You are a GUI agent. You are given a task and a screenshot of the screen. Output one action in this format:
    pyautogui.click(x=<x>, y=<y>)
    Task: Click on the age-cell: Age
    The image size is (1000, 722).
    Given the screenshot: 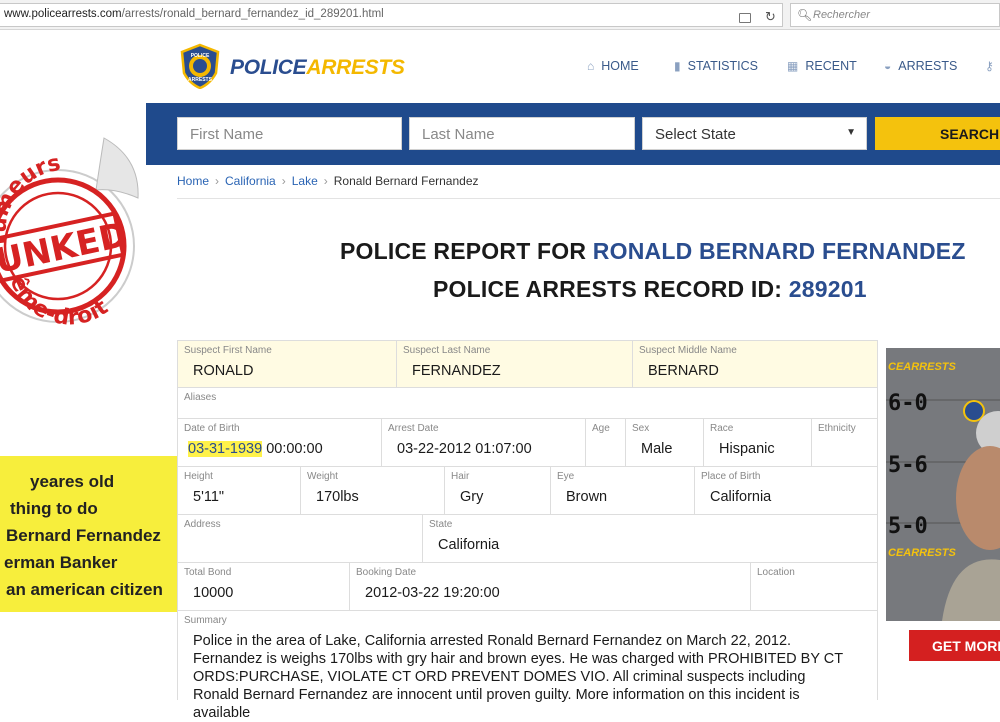 What is the action you would take?
    pyautogui.click(x=606, y=443)
    